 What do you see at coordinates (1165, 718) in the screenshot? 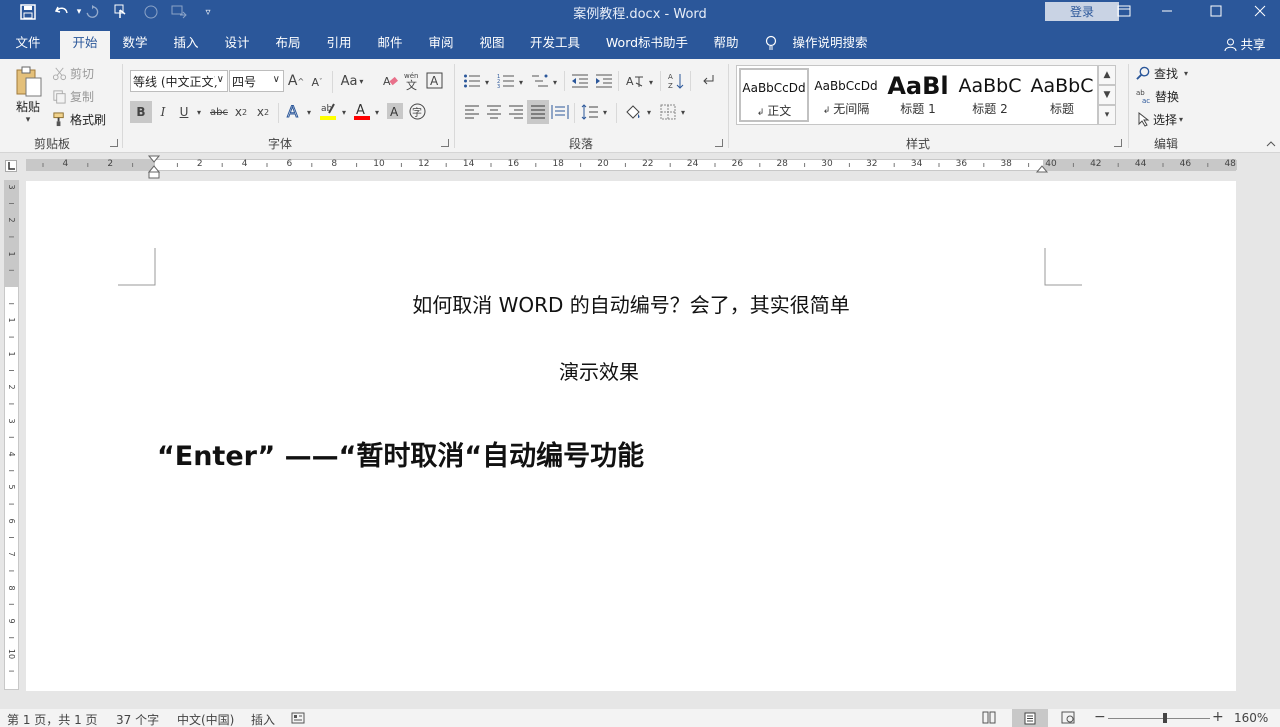
I see `zoom-slider-thumb` at bounding box center [1165, 718].